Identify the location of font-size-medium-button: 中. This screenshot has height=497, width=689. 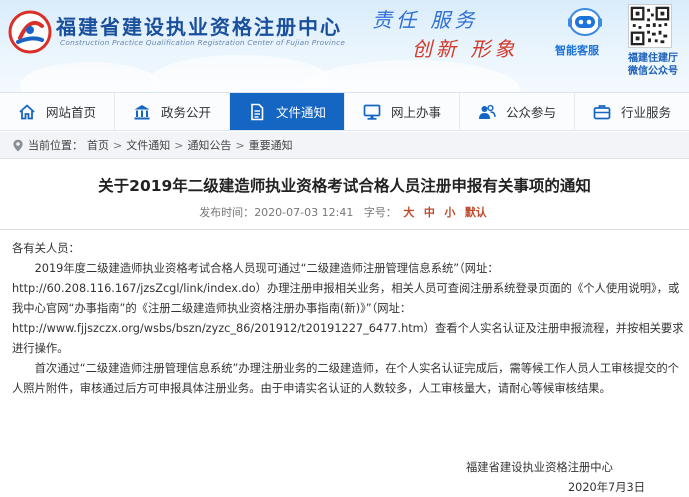
(429, 212).